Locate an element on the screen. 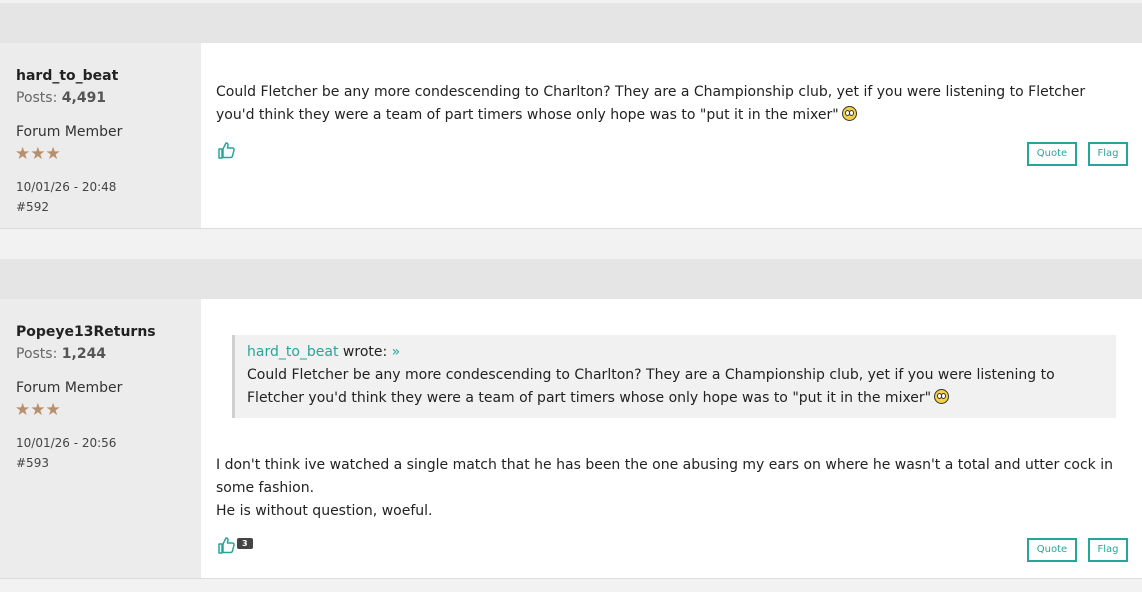  quote-jump-link: » is located at coordinates (396, 352).